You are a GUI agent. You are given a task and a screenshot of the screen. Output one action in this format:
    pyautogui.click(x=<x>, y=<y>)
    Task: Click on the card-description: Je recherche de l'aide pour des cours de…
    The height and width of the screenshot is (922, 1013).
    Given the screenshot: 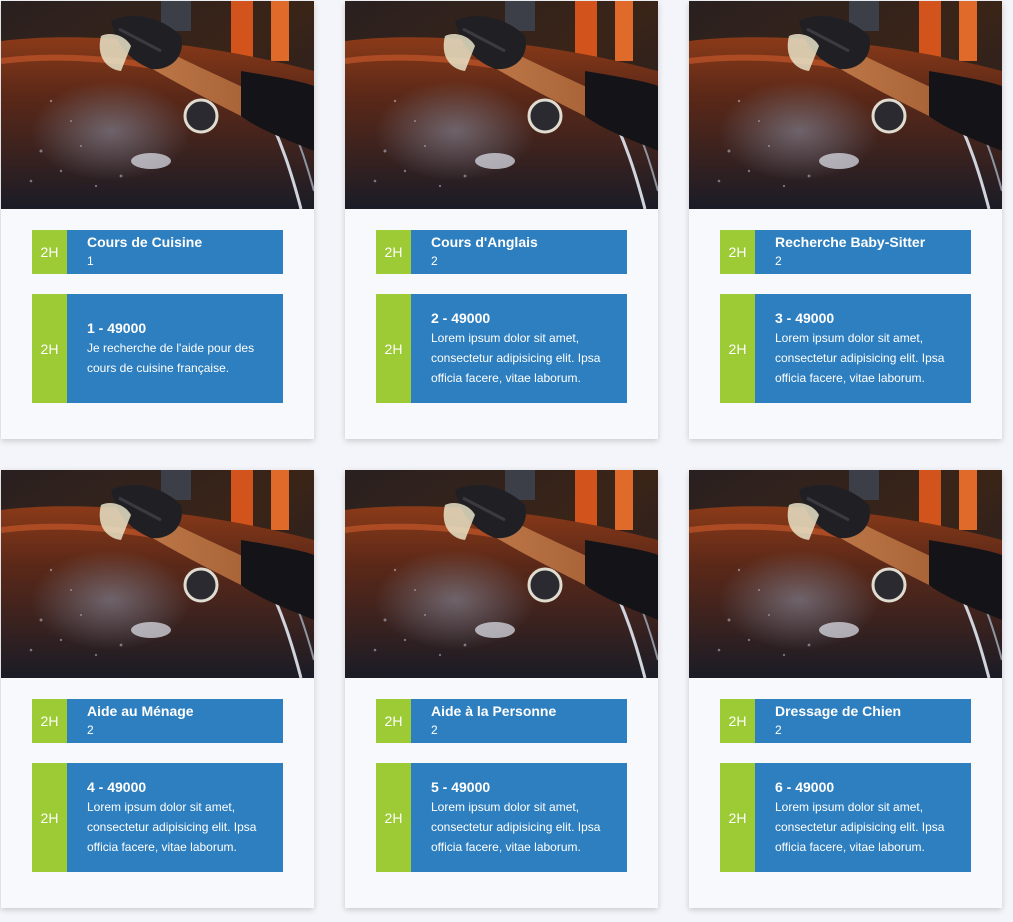 What is the action you would take?
    pyautogui.click(x=171, y=357)
    